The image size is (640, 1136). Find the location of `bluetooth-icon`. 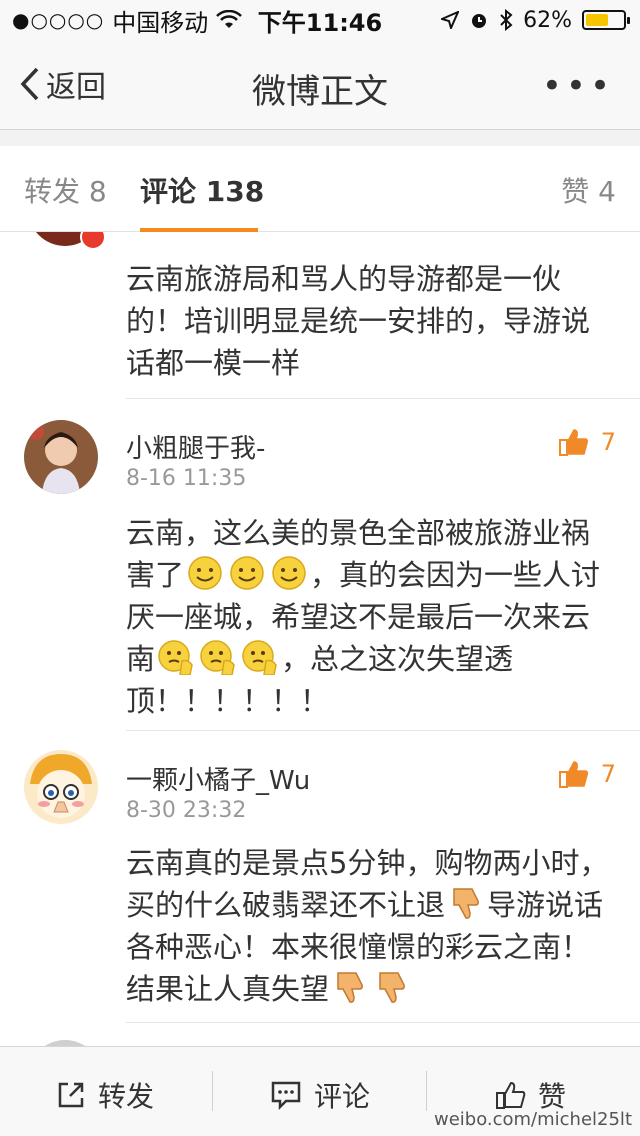

bluetooth-icon is located at coordinates (506, 20).